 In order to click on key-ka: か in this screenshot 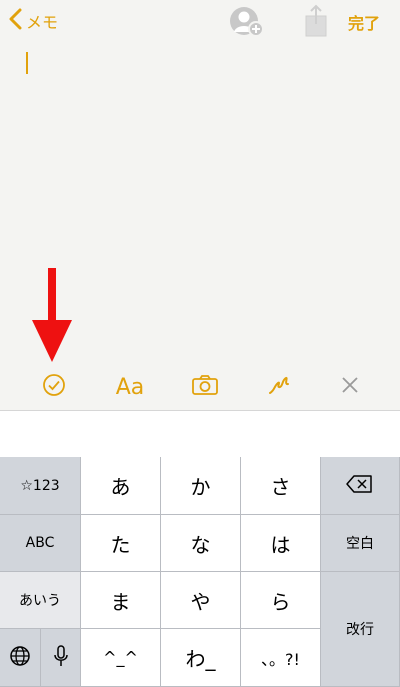, I will do `click(201, 486)`.